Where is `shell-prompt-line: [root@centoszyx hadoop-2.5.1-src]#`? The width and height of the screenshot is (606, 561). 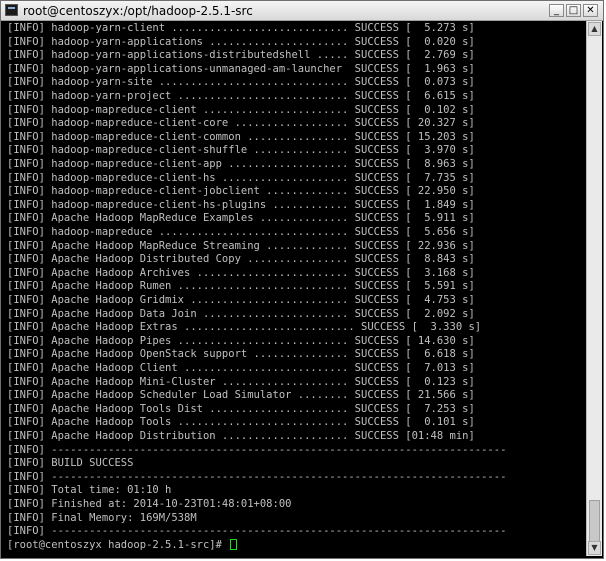
shell-prompt-line: [root@centoszyx hadoop-2.5.1-src]# is located at coordinates (122, 545).